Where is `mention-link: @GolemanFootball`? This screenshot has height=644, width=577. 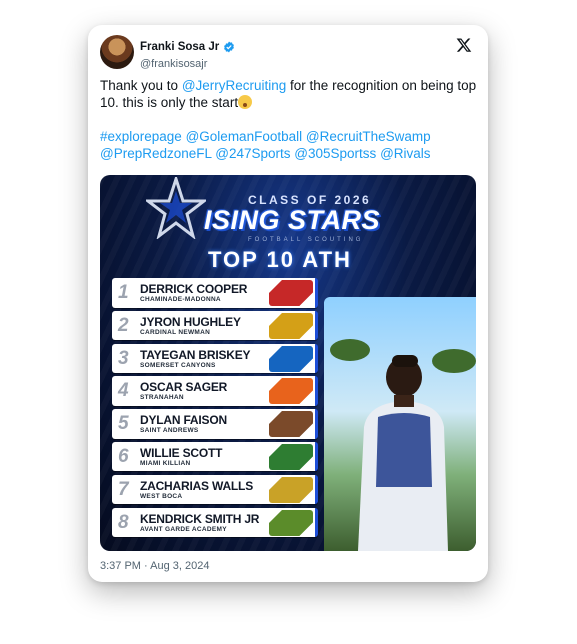 mention-link: @GolemanFootball is located at coordinates (244, 136).